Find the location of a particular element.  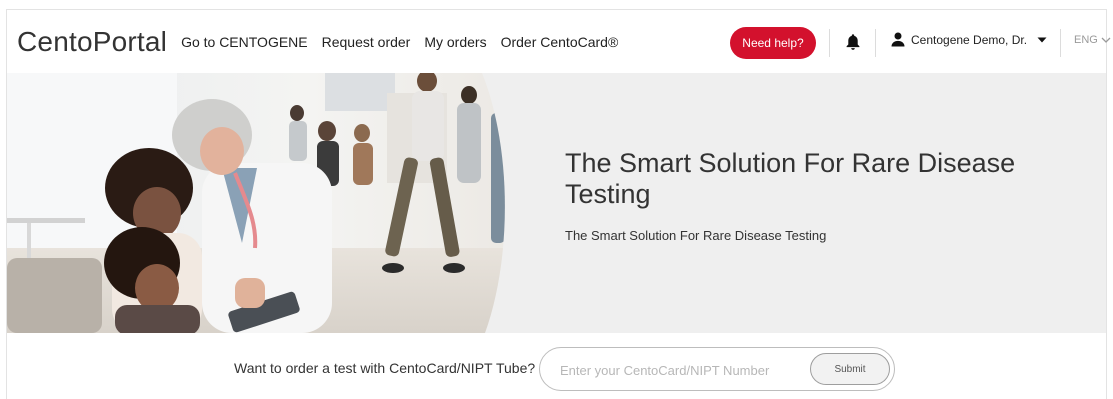

nav-go-to-centogene: Go to CENTOGENE is located at coordinates (244, 42).